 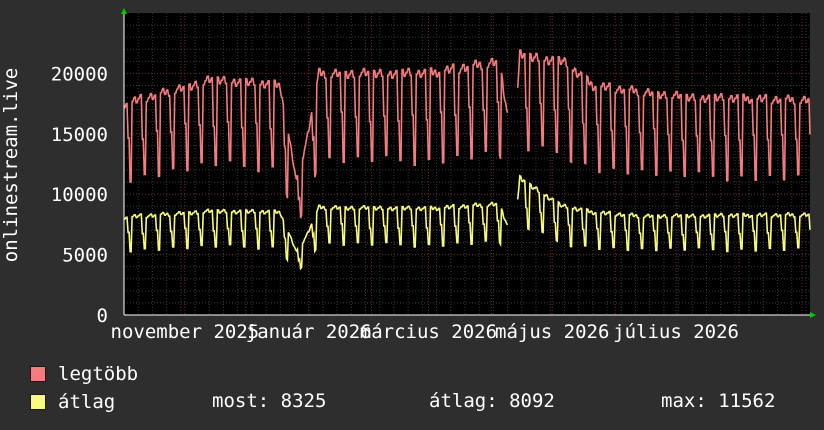 I want to click on y-axis-arrow-icon, so click(x=124, y=11).